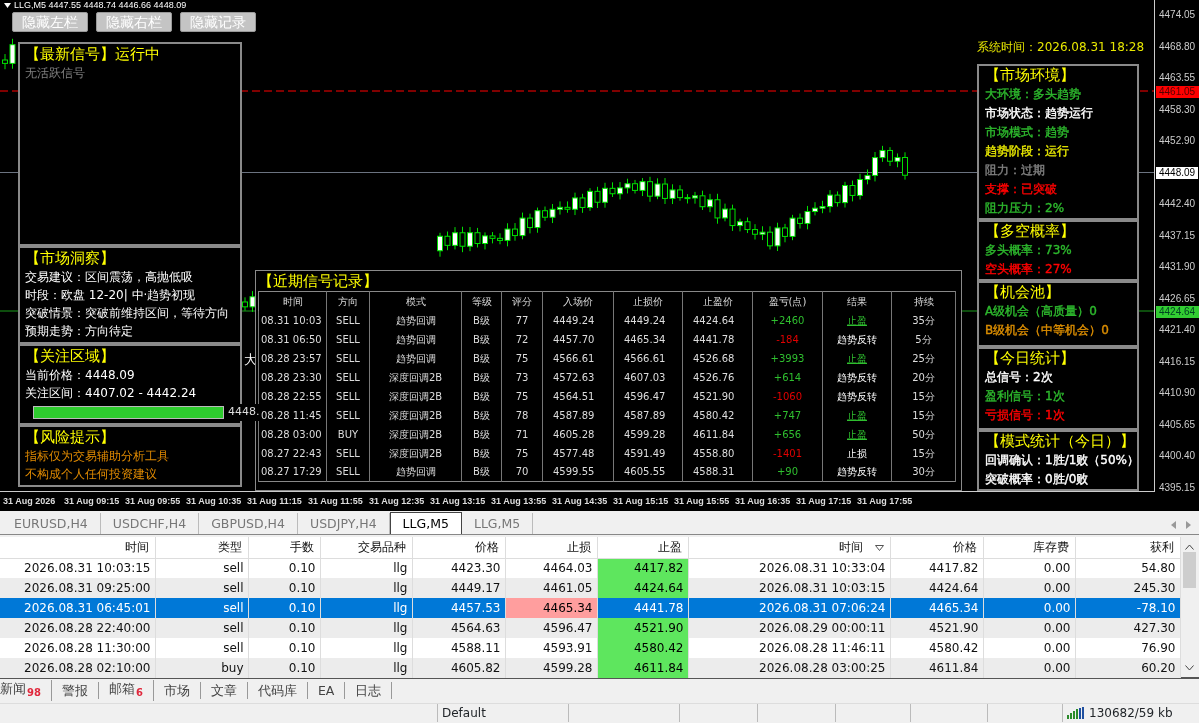 The image size is (1199, 723). What do you see at coordinates (292, 453) in the screenshot?
I see `table-cell: 08.27 22:43` at bounding box center [292, 453].